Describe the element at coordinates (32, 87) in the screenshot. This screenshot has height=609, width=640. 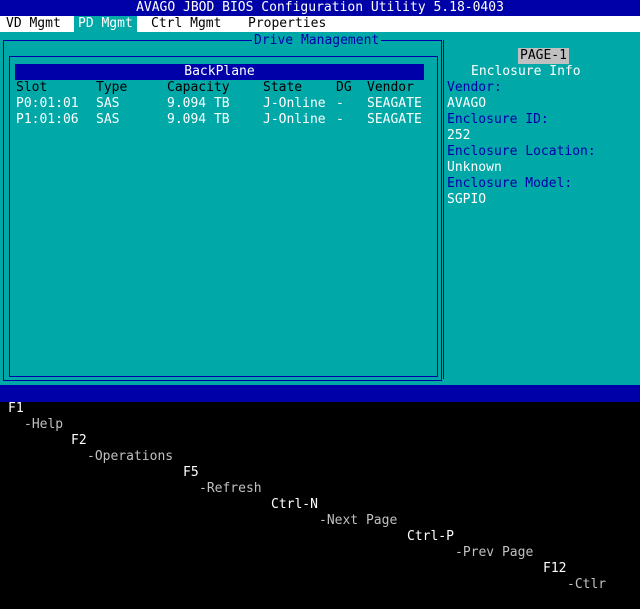
I see `column-header-slot: Slot` at that location.